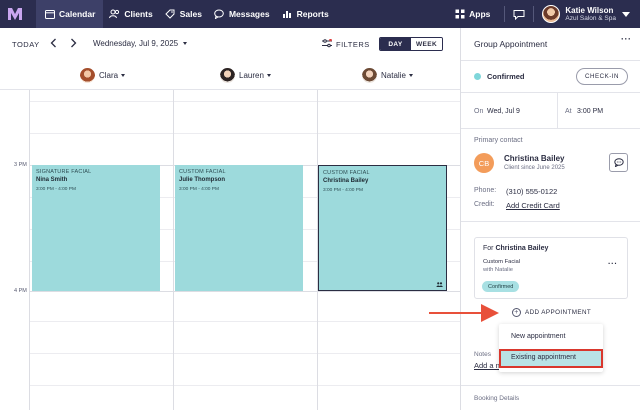 The width and height of the screenshot is (640, 410). Describe the element at coordinates (502, 262) in the screenshot. I see `card-service: Custom Facial` at that location.